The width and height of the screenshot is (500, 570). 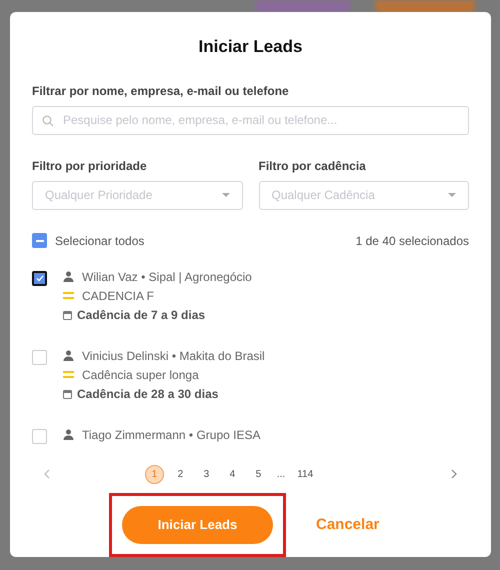 What do you see at coordinates (47, 474) in the screenshot?
I see `previous-page-icon` at bounding box center [47, 474].